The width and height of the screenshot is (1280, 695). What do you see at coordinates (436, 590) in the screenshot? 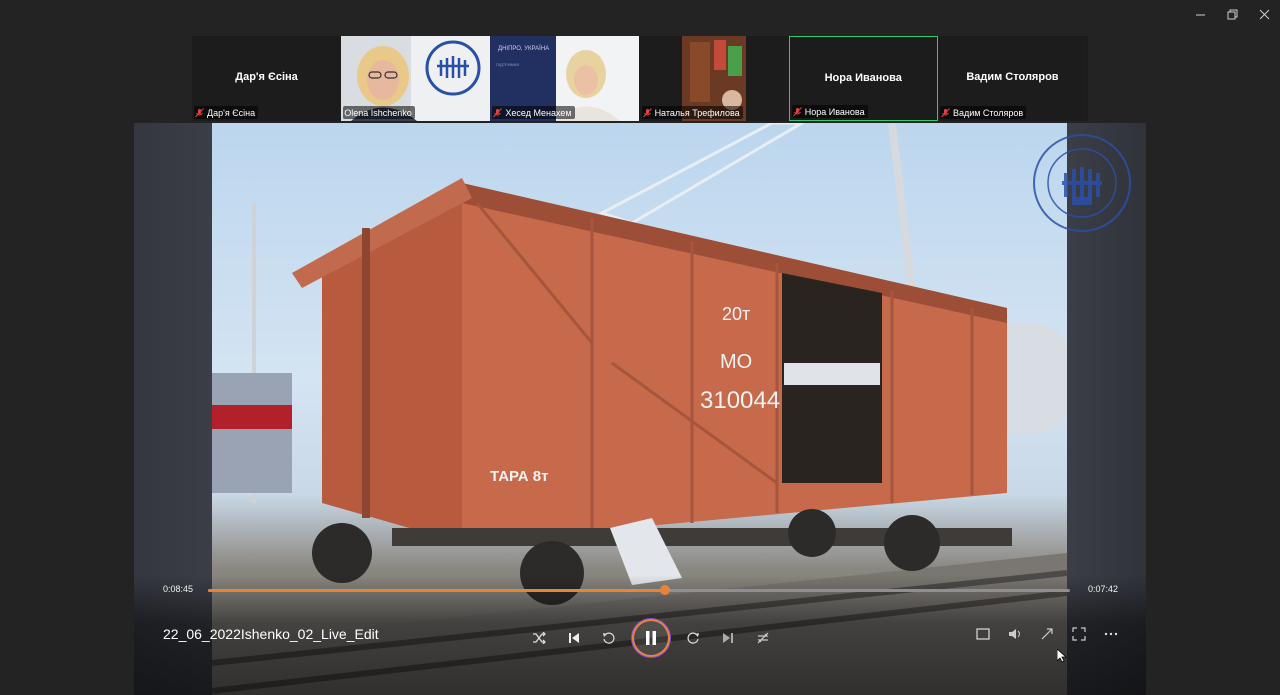
I see `seek-progress` at bounding box center [436, 590].